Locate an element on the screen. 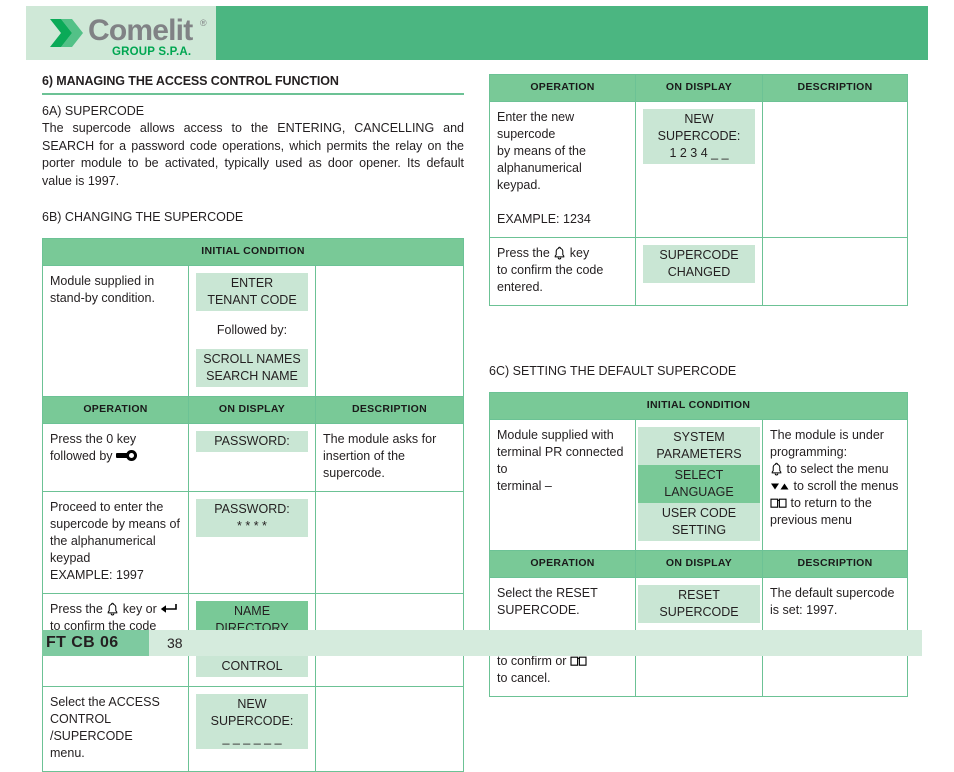 This screenshot has height=772, width=954. document-code: FT CB 06 is located at coordinates (95, 643).